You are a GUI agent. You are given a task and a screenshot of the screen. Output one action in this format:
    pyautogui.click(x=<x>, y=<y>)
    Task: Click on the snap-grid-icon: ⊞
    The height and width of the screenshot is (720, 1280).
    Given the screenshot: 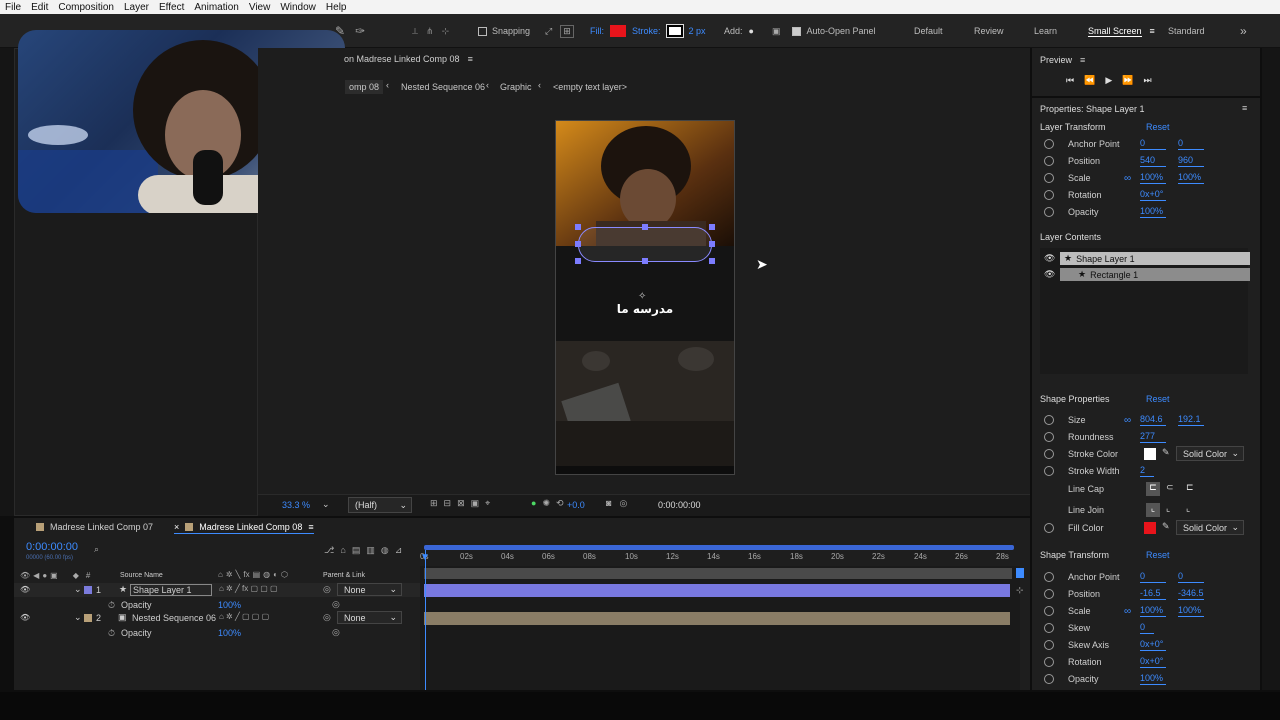 What is the action you would take?
    pyautogui.click(x=567, y=31)
    